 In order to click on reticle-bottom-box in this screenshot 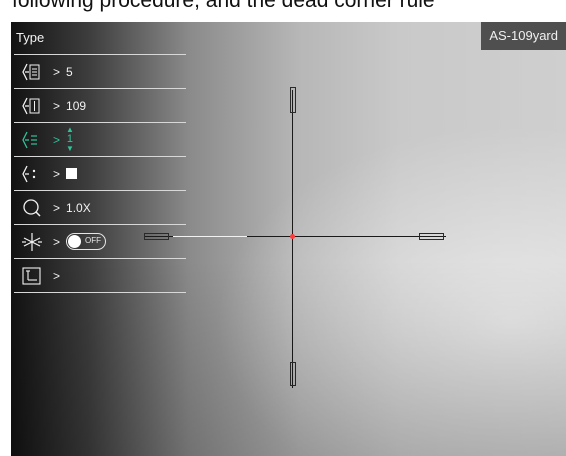, I will do `click(293, 374)`.